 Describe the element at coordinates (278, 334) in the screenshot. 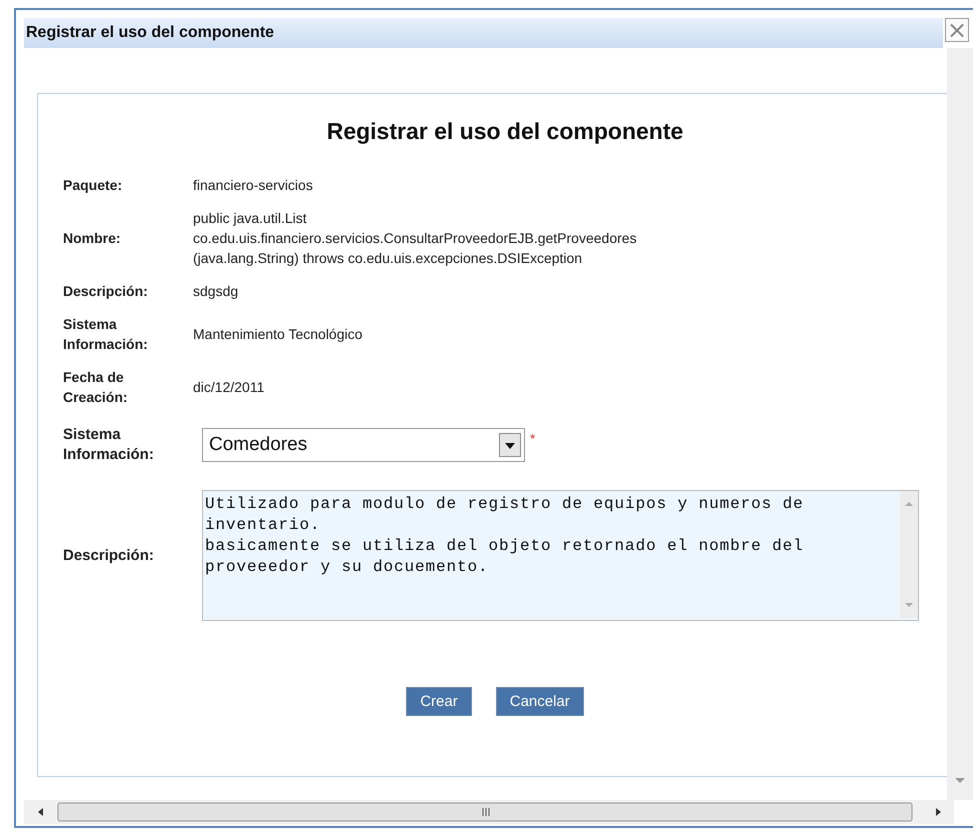

I see `field-value: Mantenimiento Tecnológico` at that location.